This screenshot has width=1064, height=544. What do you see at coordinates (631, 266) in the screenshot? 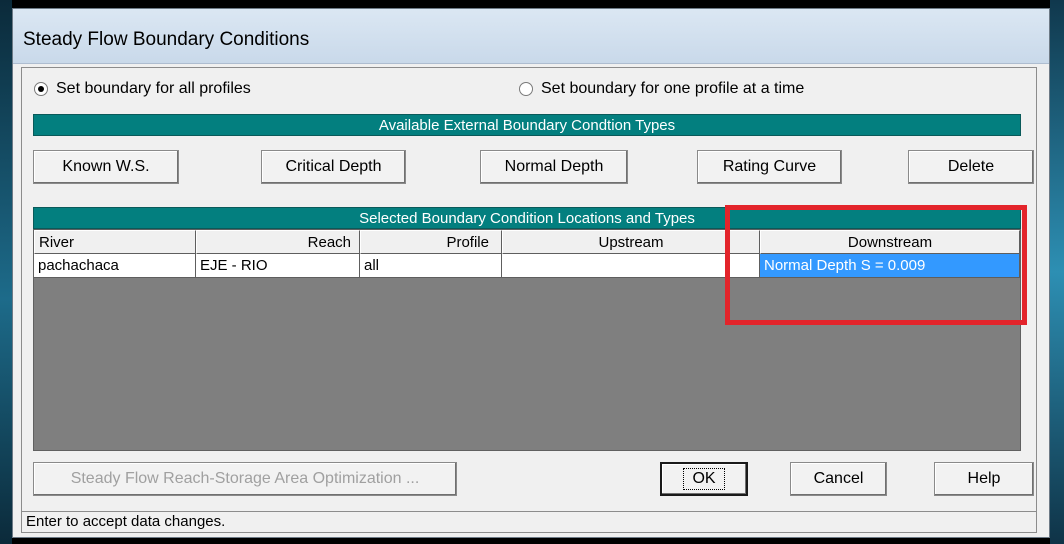
I see `cell-upstream` at bounding box center [631, 266].